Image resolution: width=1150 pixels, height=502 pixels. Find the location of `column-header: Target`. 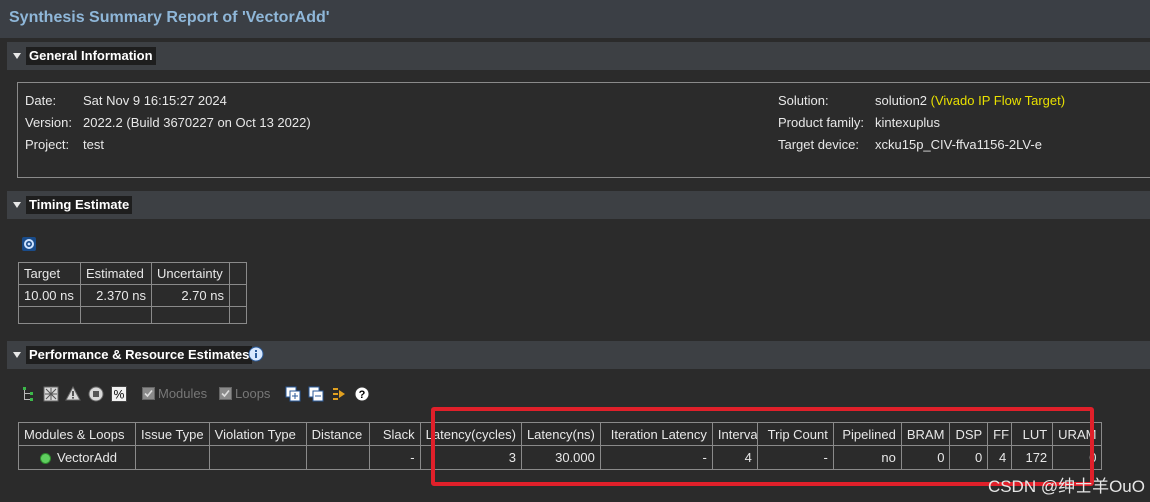

column-header: Target is located at coordinates (49, 273).